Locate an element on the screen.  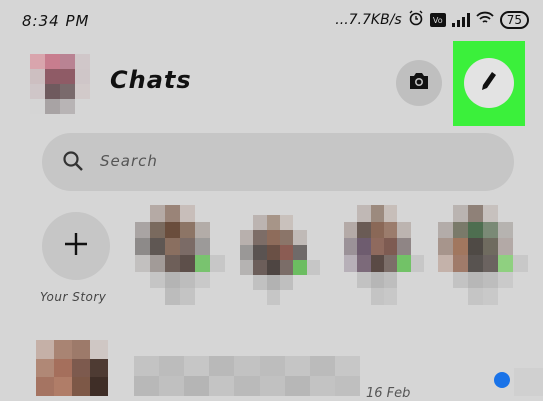
wifi-icon is located at coordinates (485, 20).